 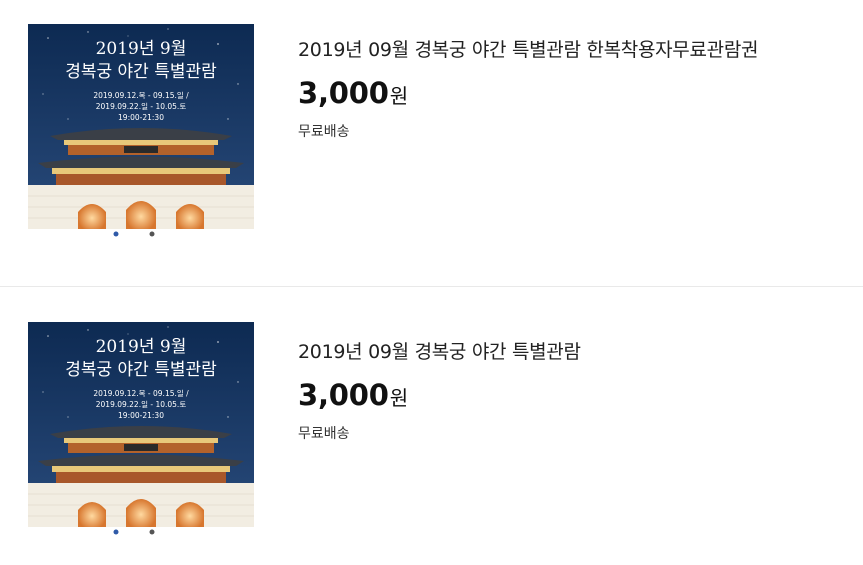 I want to click on product-title: 2019년 09월 경복궁 야간 특별관람 한복착용자무료관람권, so click(x=570, y=50).